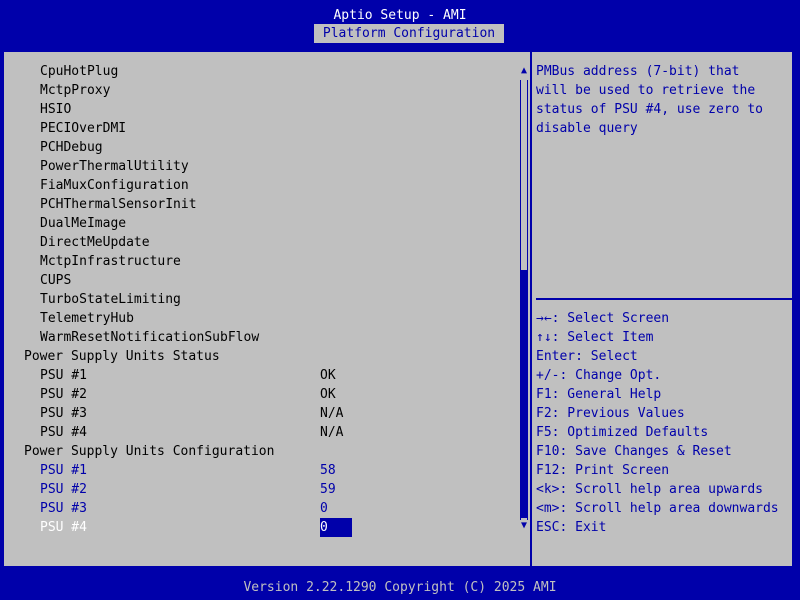 The width and height of the screenshot is (800, 600). What do you see at coordinates (83, 223) in the screenshot?
I see `menu-item-dualmeimage: DualMeImage` at bounding box center [83, 223].